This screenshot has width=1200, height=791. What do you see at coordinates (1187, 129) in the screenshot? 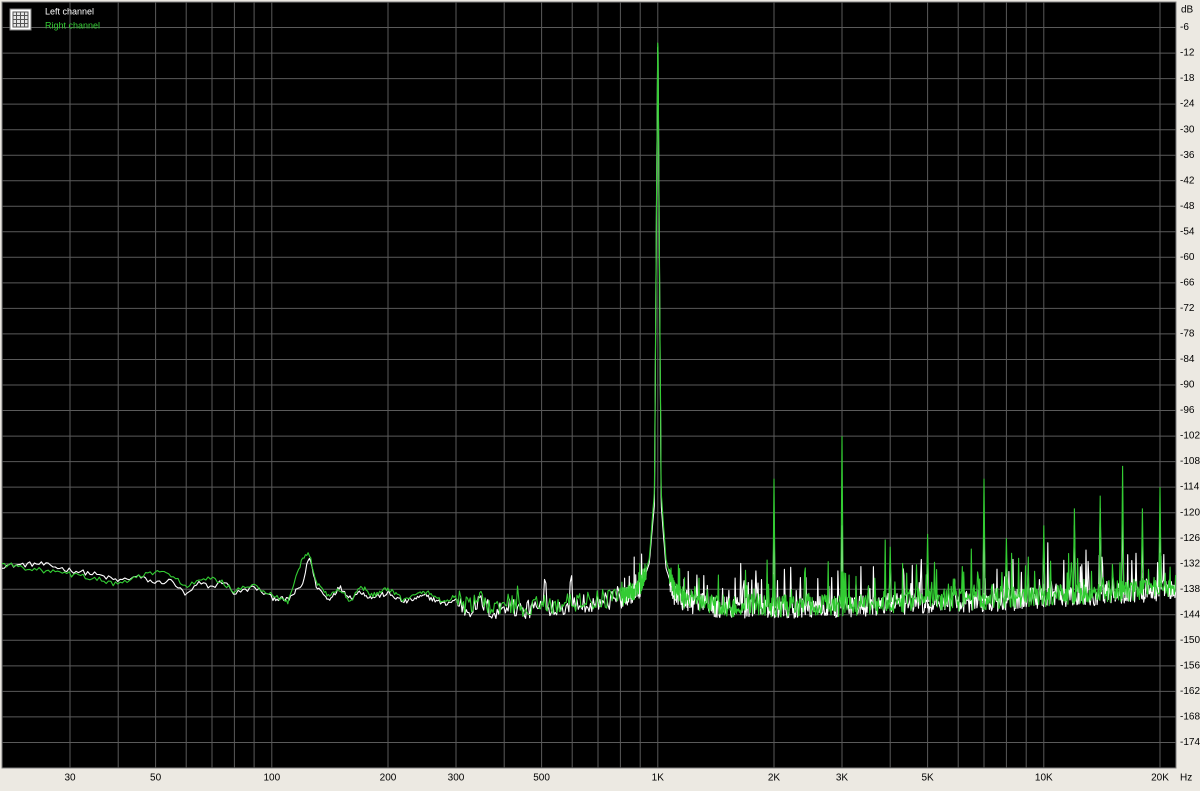
I see `y-tick-label: -30` at bounding box center [1187, 129].